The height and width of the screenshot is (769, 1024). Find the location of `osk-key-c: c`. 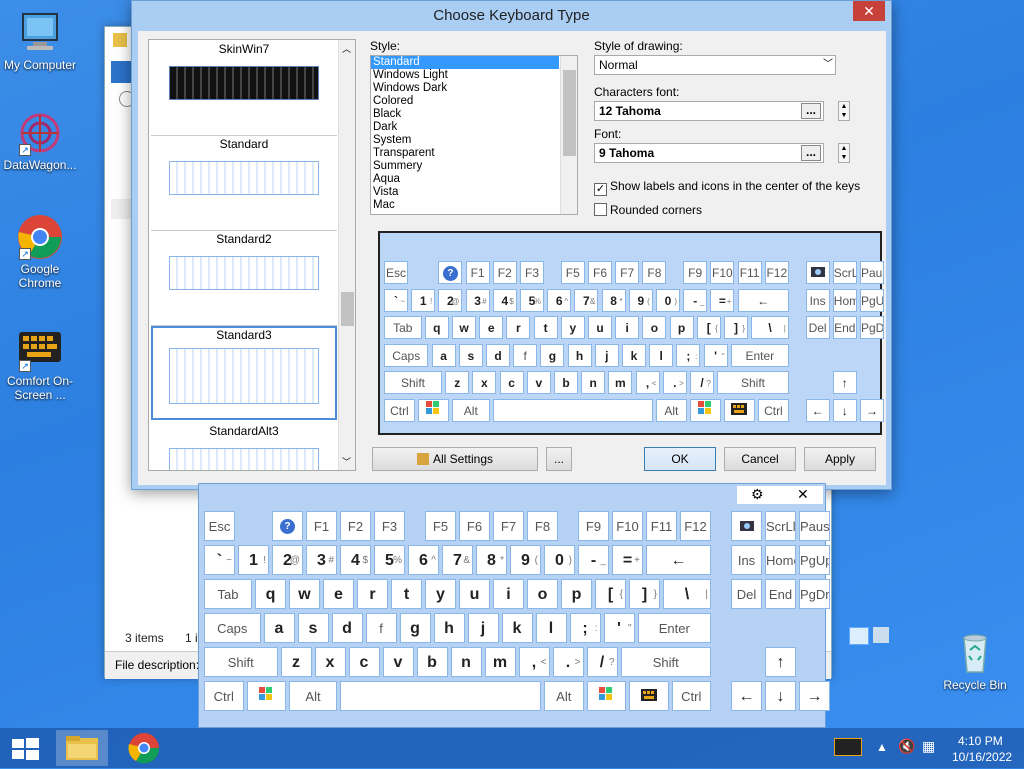

osk-key-c: c is located at coordinates (364, 662).